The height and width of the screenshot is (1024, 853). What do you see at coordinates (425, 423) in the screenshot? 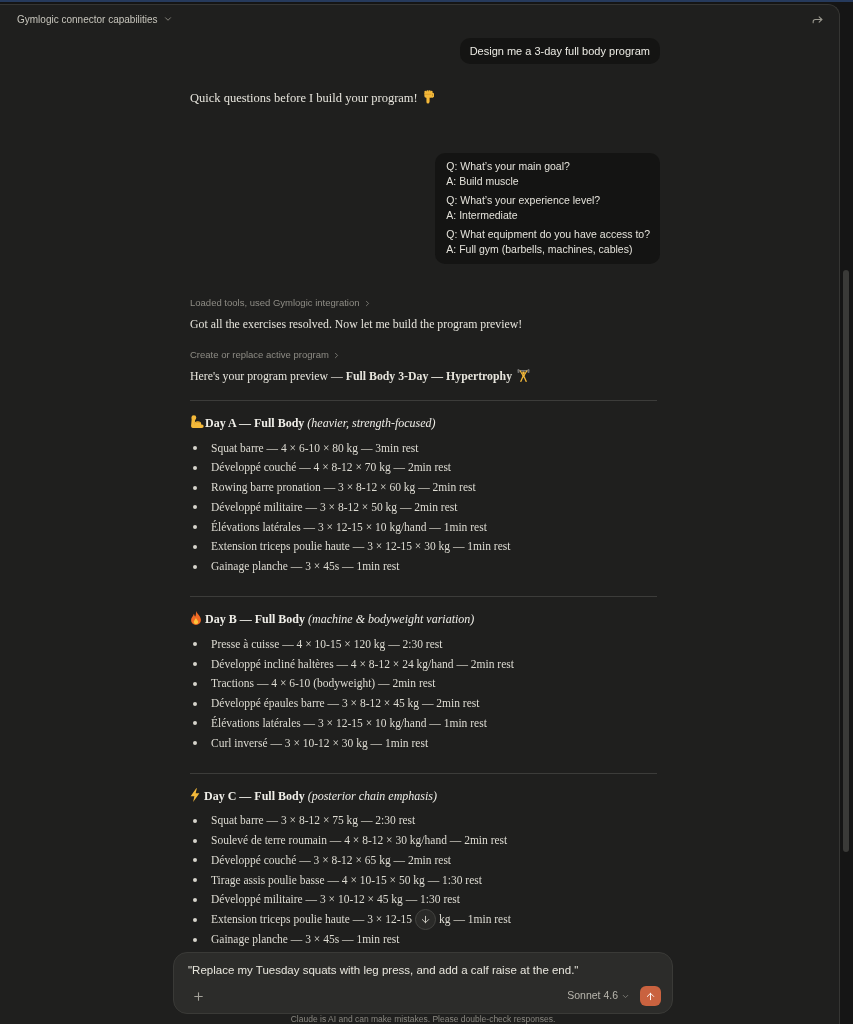
I see `day-heading: Day A — Full Body (heavier, strength-focused)` at bounding box center [425, 423].